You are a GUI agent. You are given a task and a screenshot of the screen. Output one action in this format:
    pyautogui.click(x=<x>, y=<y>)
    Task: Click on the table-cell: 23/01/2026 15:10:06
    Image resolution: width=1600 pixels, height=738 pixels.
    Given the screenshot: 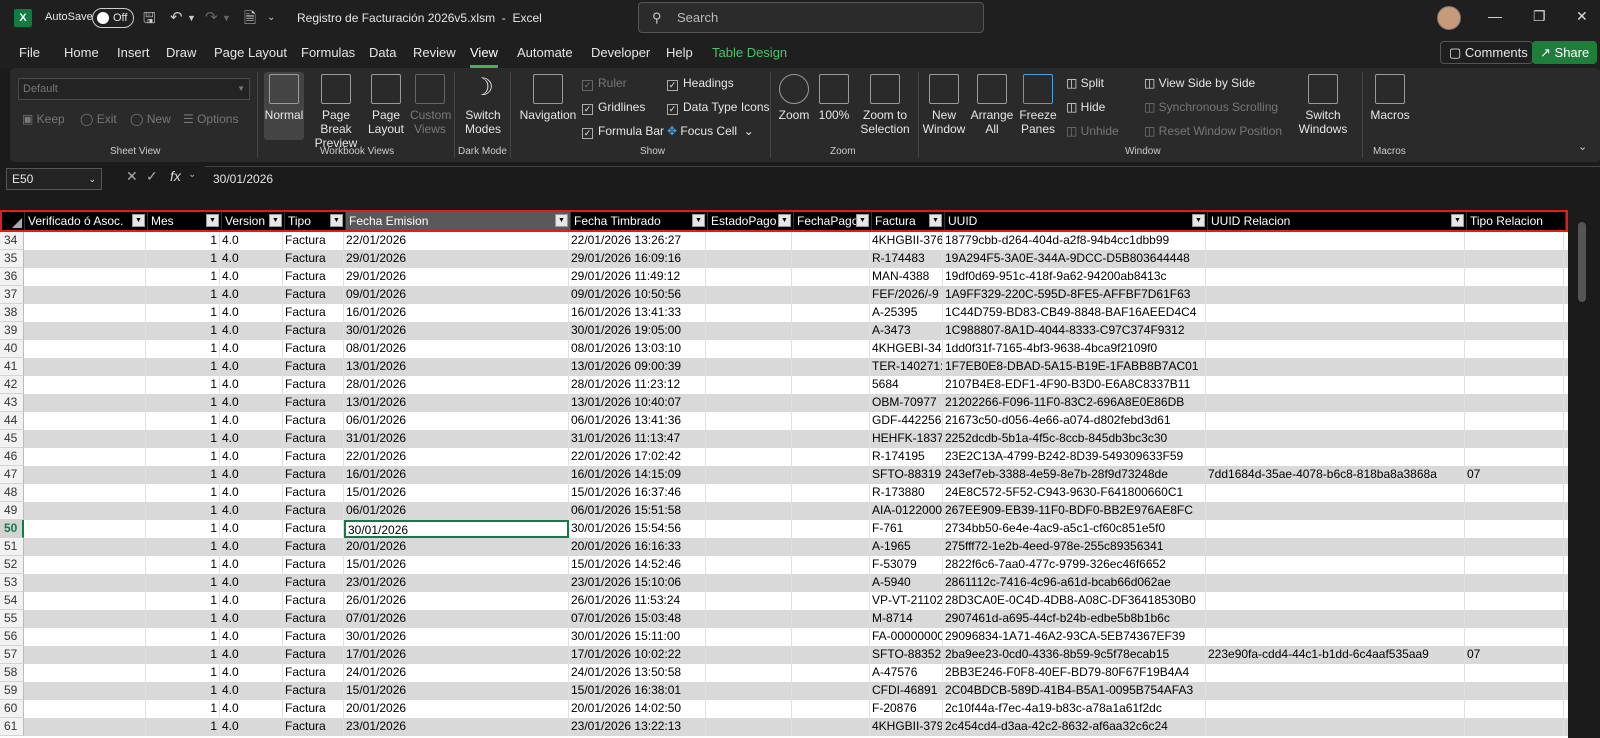 What is the action you would take?
    pyautogui.click(x=637, y=583)
    